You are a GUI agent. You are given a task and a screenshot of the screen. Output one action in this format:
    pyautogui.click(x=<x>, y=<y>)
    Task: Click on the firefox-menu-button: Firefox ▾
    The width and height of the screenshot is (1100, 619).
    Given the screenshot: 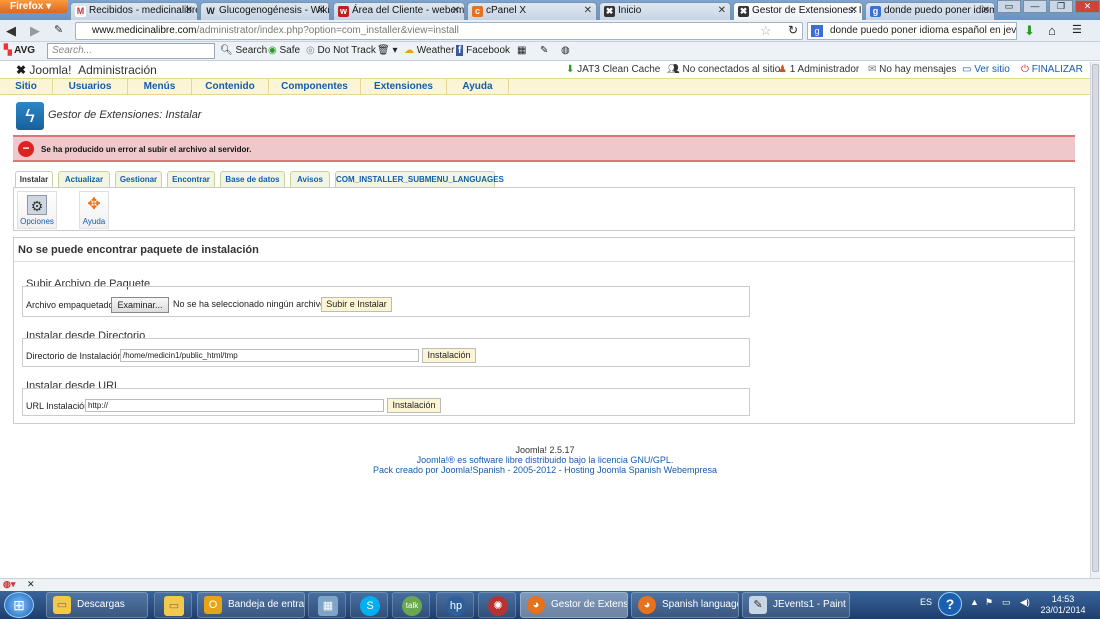 What is the action you would take?
    pyautogui.click(x=34, y=6)
    